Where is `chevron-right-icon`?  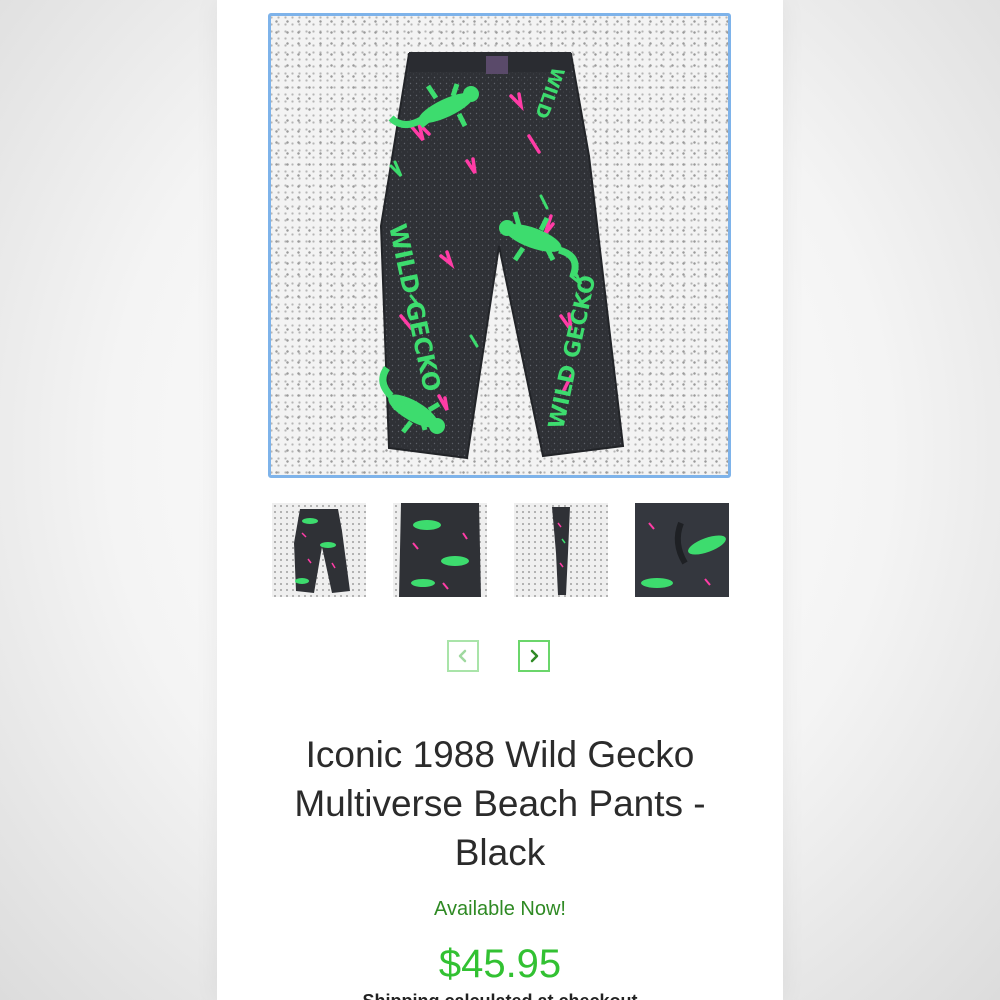 chevron-right-icon is located at coordinates (534, 656).